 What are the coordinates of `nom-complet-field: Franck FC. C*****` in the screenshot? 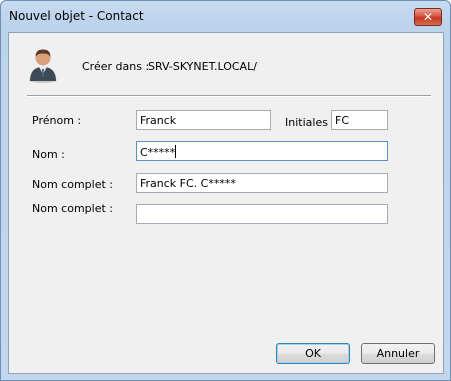 It's located at (262, 183).